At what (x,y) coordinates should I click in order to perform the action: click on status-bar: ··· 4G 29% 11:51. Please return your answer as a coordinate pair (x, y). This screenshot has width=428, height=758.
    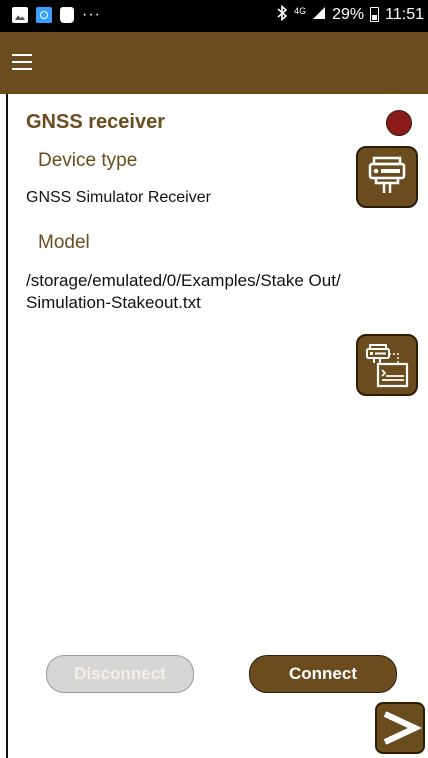
    Looking at the image, I should click on (214, 16).